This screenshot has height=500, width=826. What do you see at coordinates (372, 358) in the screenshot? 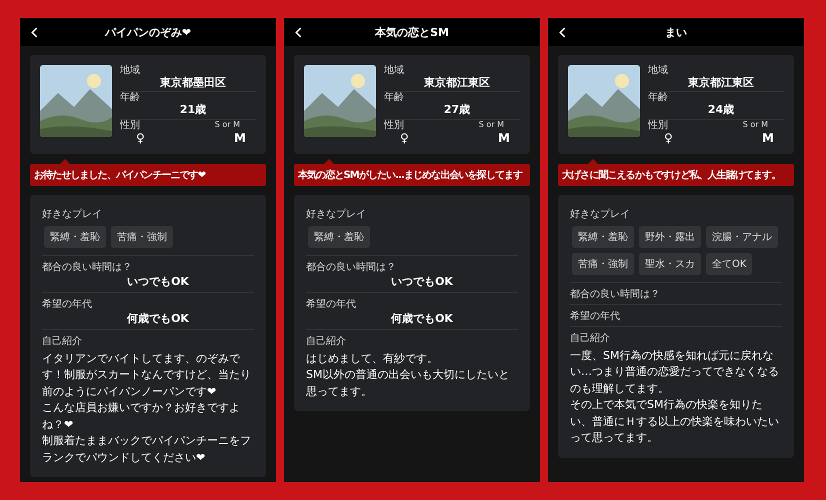
I see `self-introduction: はじめまして、有紗です。` at bounding box center [372, 358].